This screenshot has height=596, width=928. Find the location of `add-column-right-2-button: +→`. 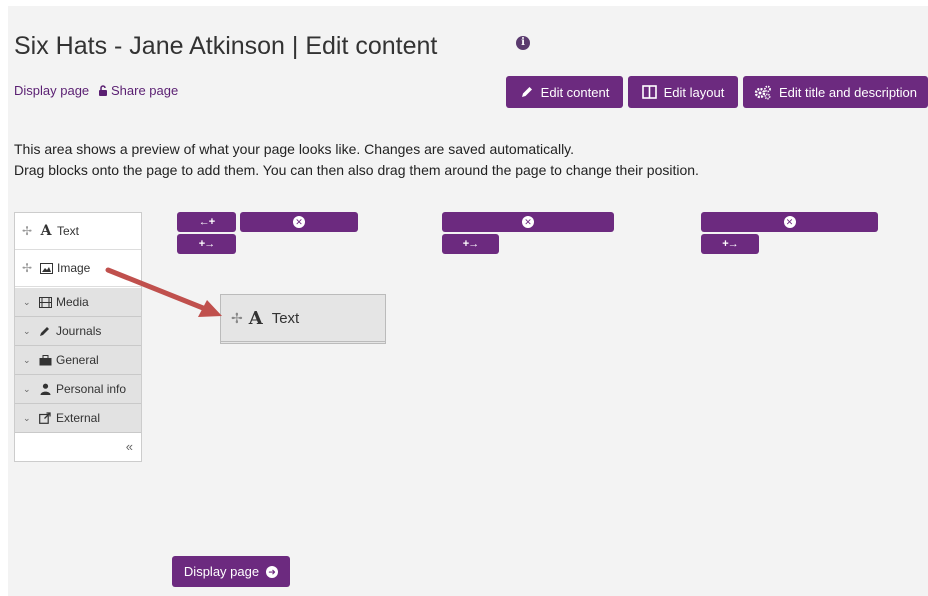

add-column-right-2-button: +→ is located at coordinates (470, 244).